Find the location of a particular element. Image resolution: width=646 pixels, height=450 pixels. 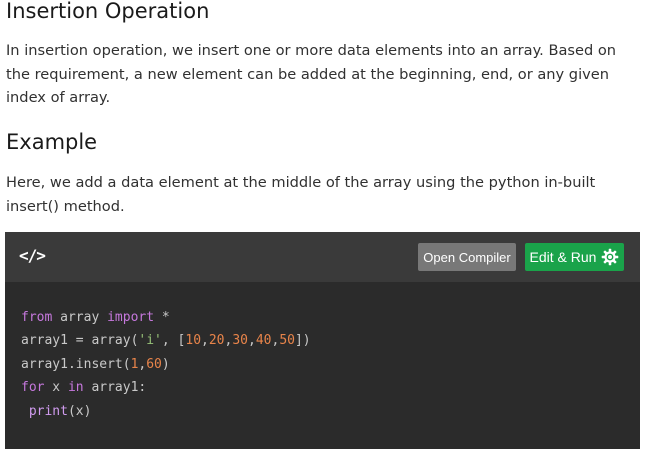

code-line: array1 = array('i', [10,20,30,40,50]) is located at coordinates (166, 340).